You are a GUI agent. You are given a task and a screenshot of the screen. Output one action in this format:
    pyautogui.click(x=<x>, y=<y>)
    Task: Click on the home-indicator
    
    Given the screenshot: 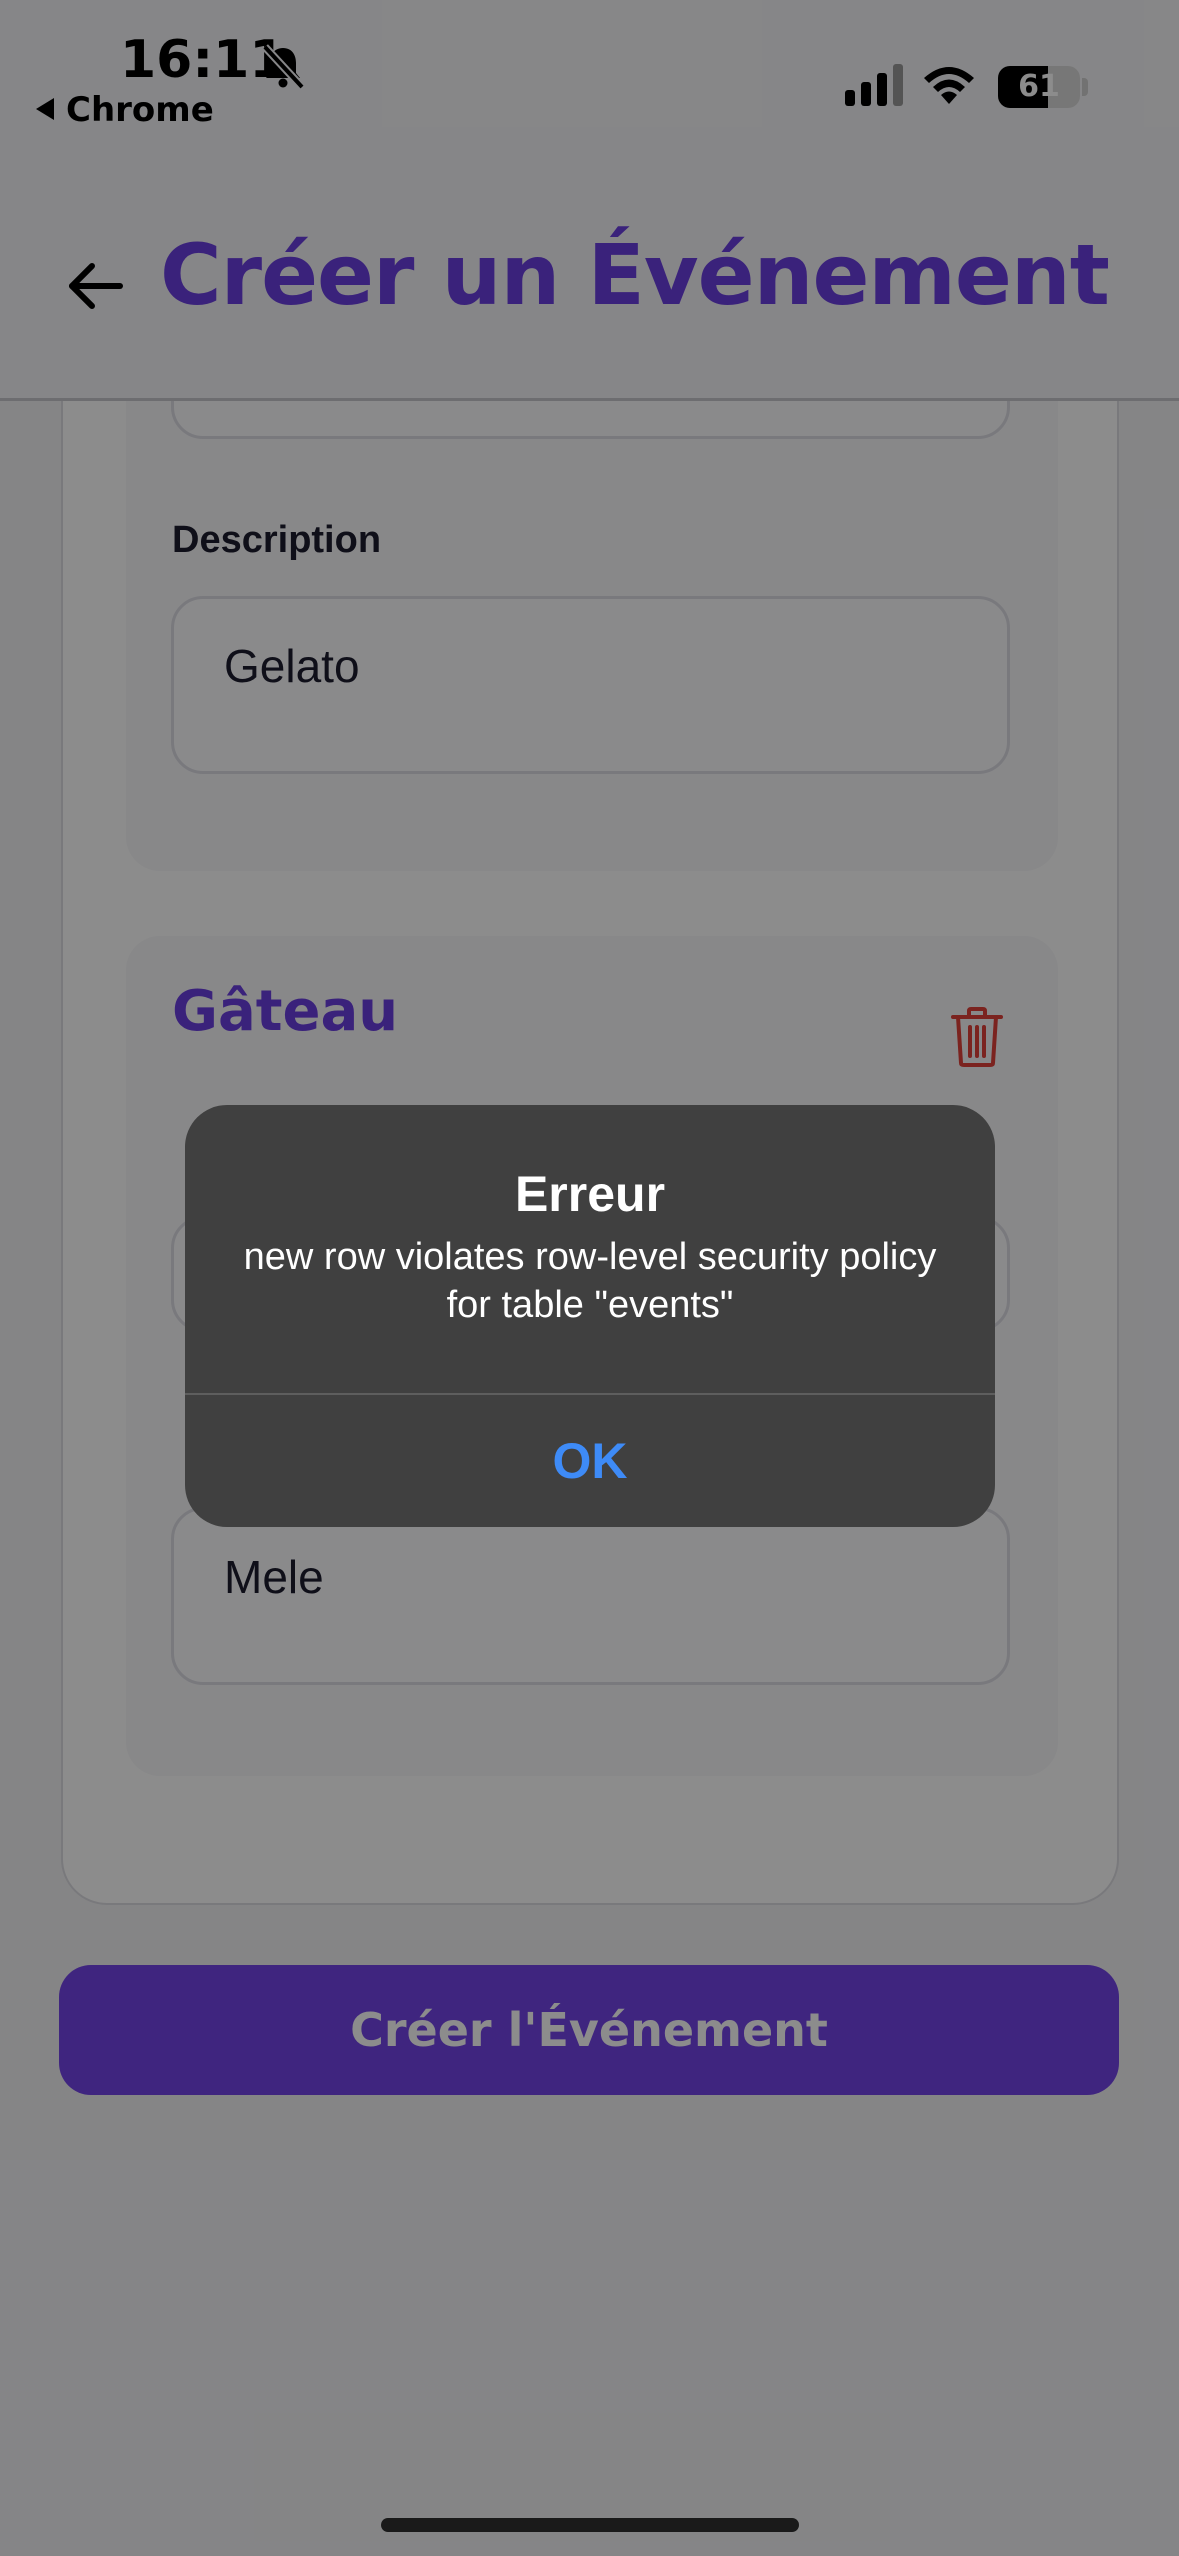 What is the action you would take?
    pyautogui.click(x=590, y=2525)
    